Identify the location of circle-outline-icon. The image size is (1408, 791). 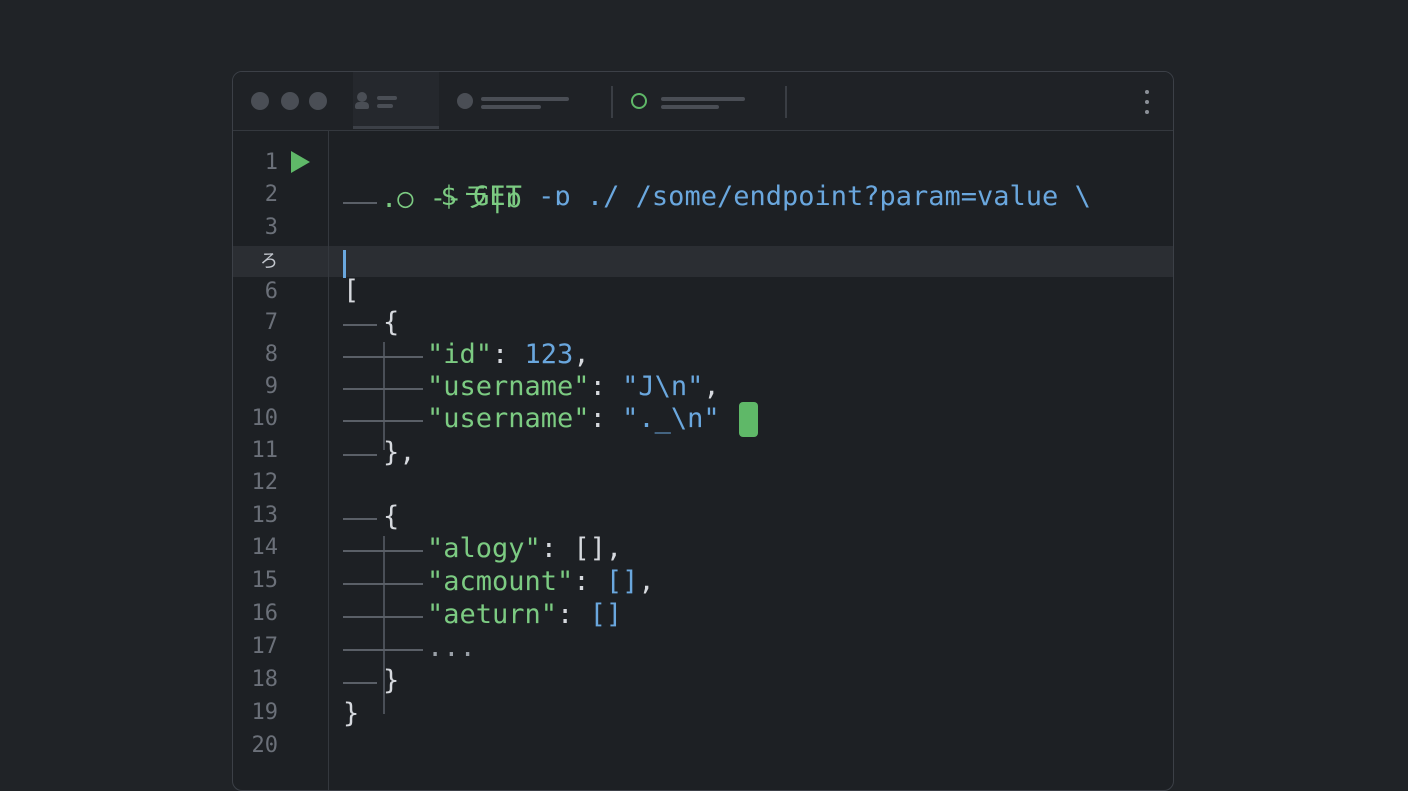
(639, 101).